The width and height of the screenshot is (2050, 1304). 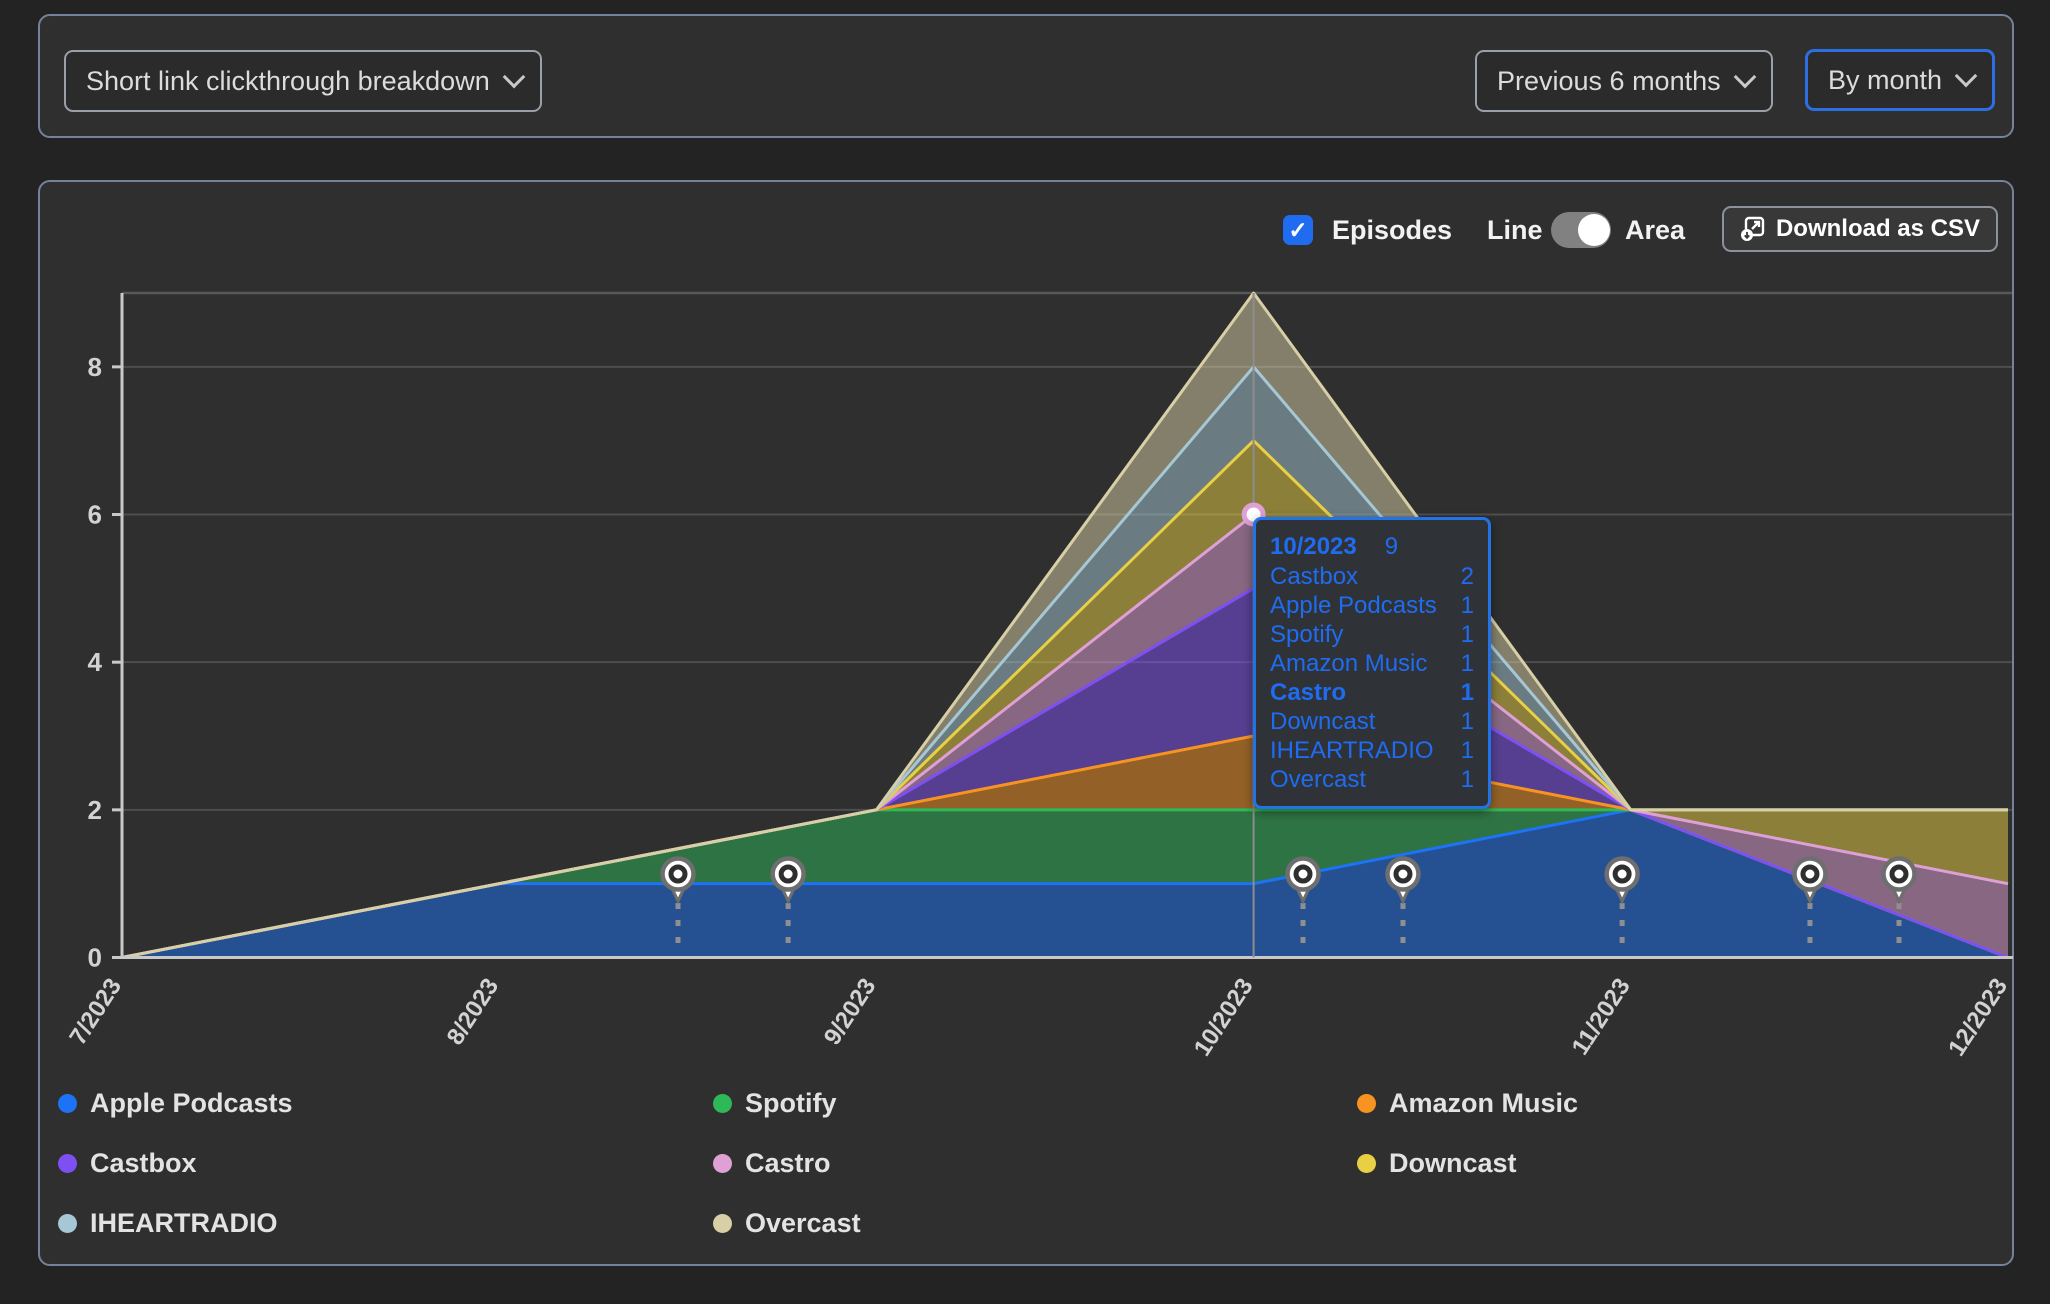 I want to click on x-tick-label-10-2023: 10/2023, so click(x=1224, y=1017).